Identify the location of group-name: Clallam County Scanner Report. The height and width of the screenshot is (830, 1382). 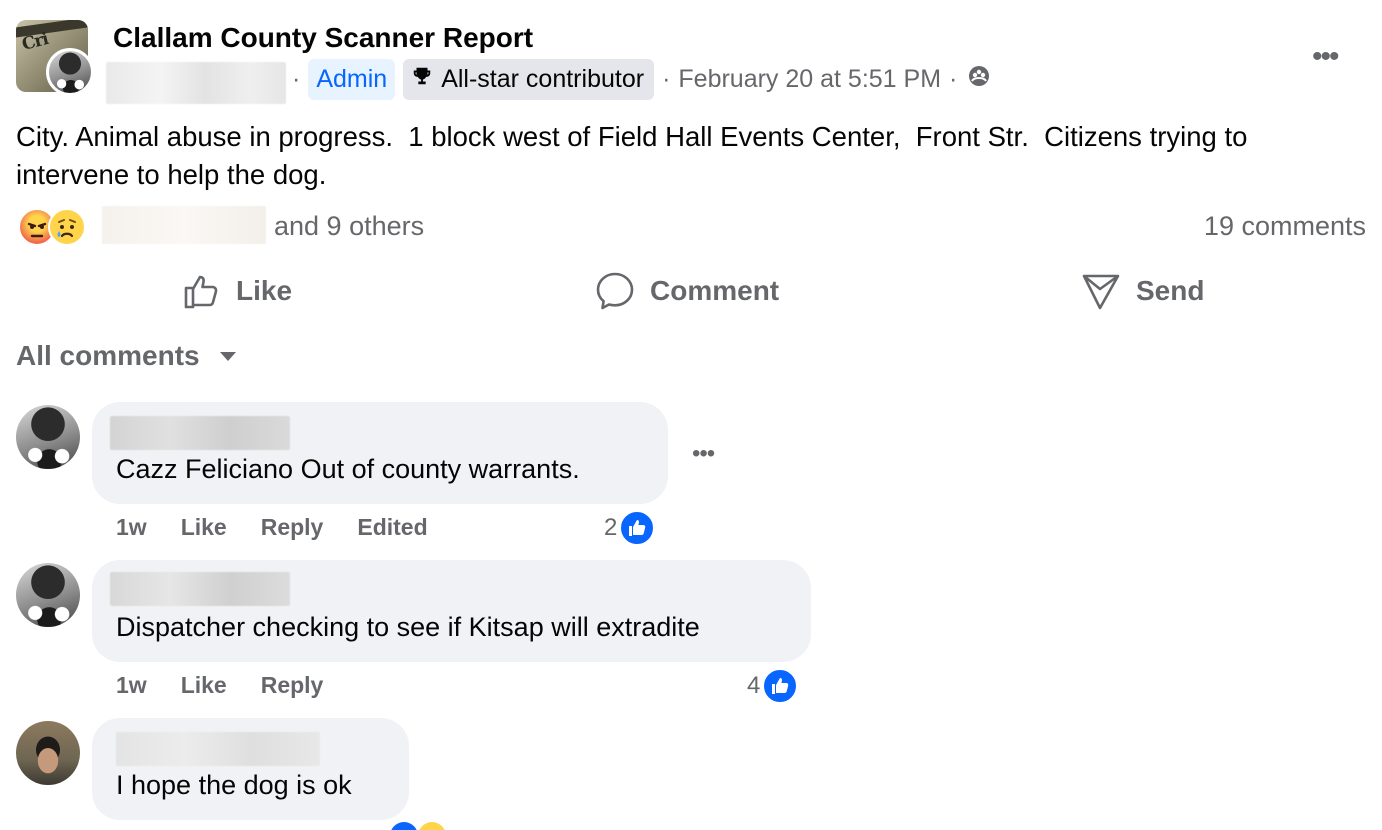
(323, 38).